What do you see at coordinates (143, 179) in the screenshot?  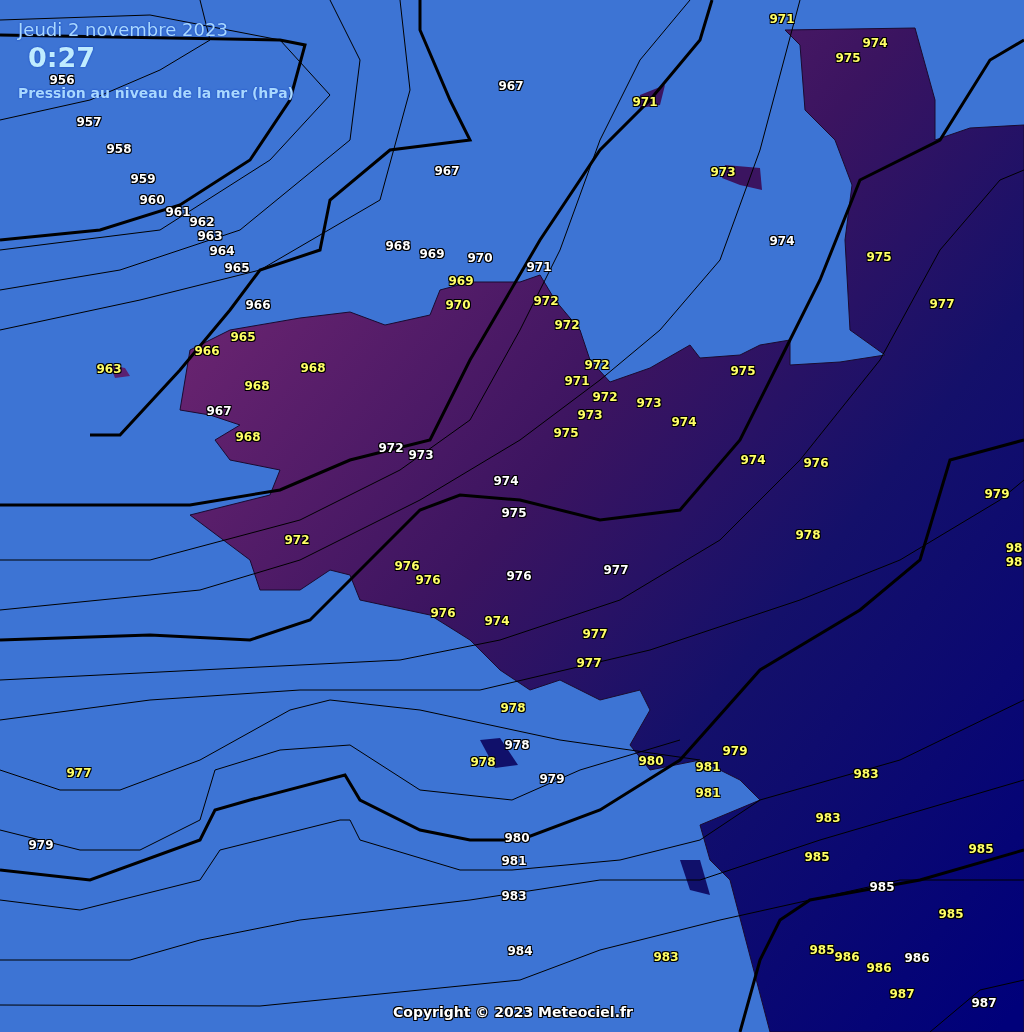 I see `pressure-value: 959` at bounding box center [143, 179].